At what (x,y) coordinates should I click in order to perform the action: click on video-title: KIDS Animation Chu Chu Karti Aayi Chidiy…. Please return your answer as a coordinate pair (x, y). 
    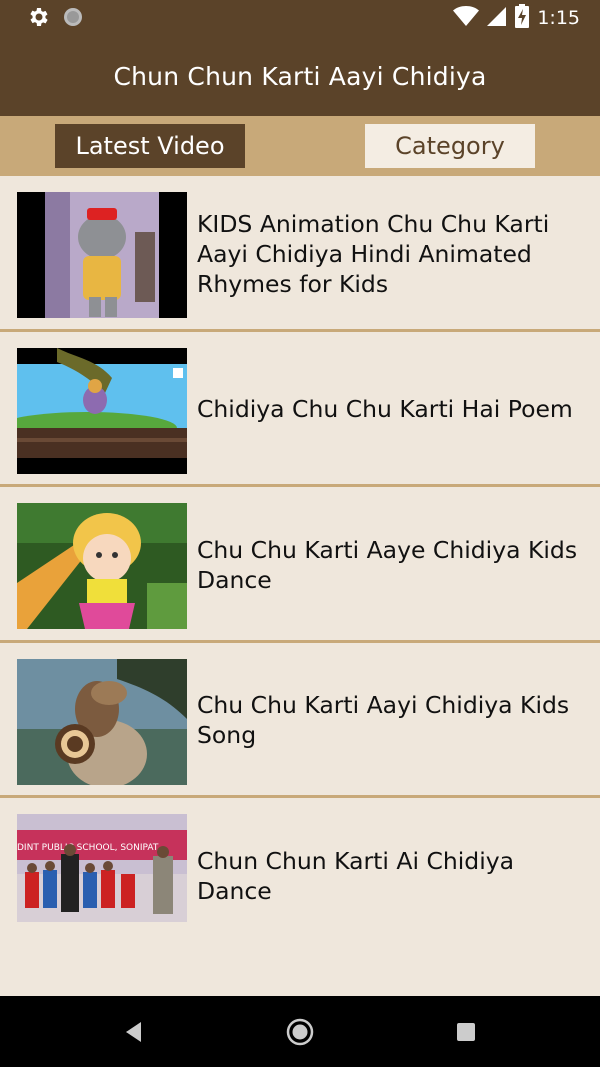
    Looking at the image, I should click on (389, 253).